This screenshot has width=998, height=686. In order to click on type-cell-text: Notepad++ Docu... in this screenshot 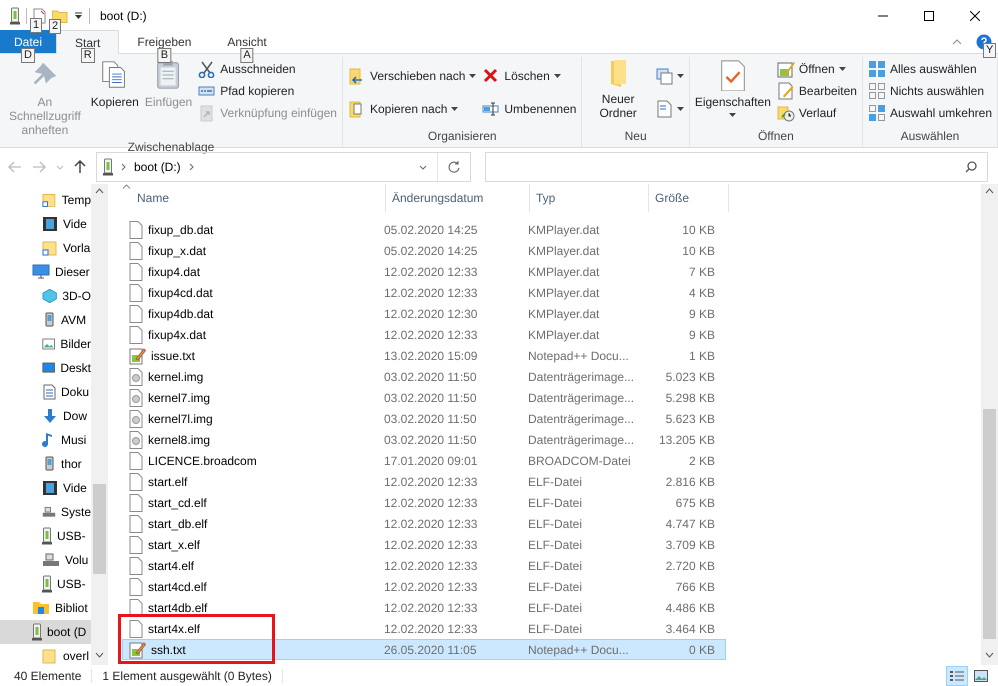, I will do `click(578, 355)`.